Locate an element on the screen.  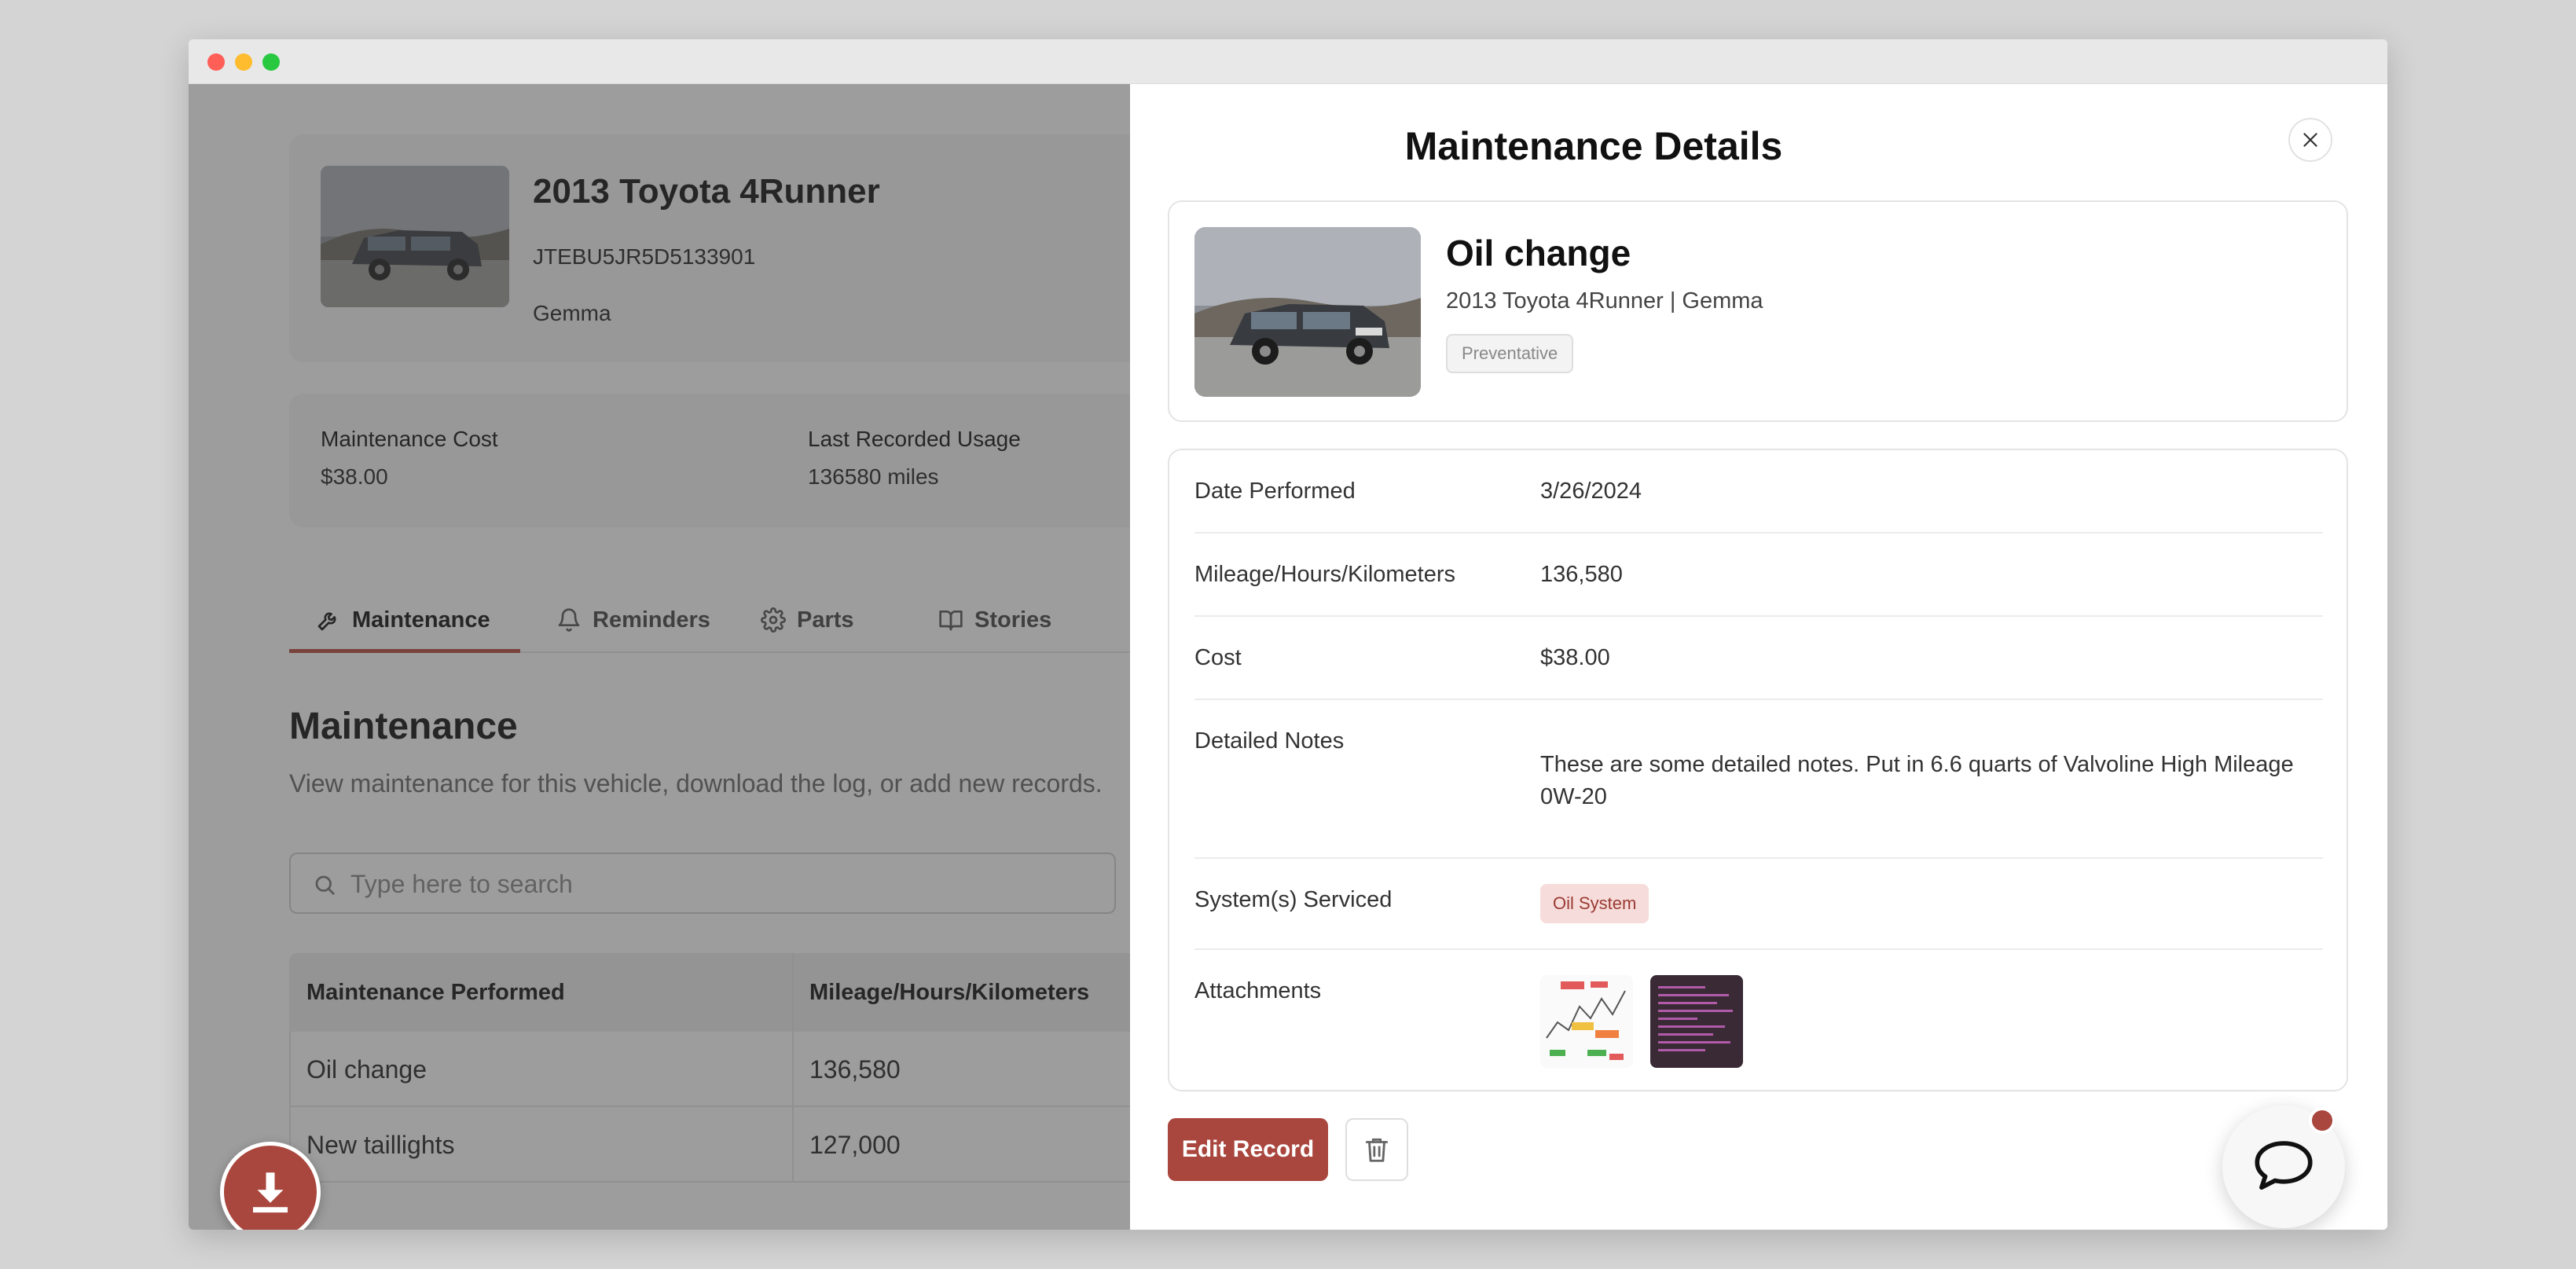
delete-record-button is located at coordinates (1376, 1149).